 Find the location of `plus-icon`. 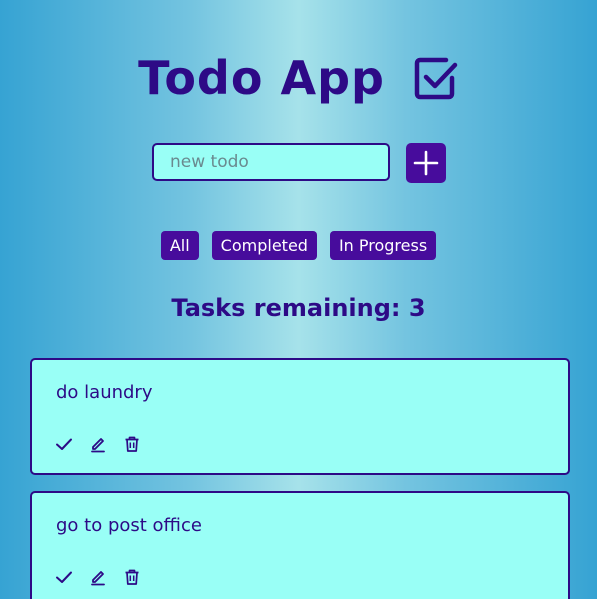

plus-icon is located at coordinates (426, 163).